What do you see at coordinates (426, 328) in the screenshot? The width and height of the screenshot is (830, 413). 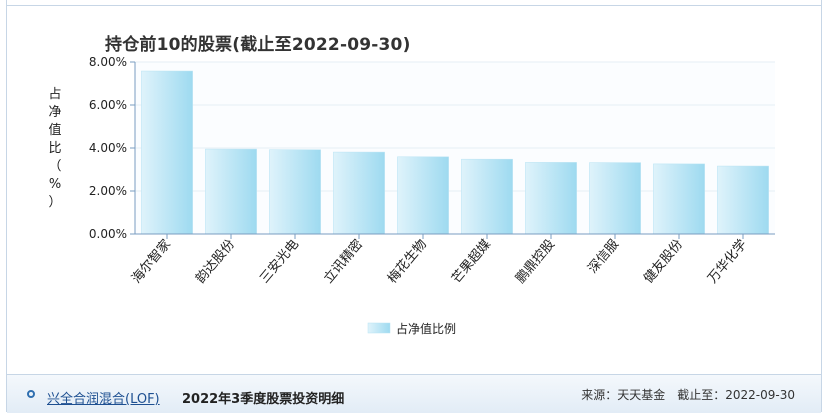 I see `legend-label: 占净值比例` at bounding box center [426, 328].